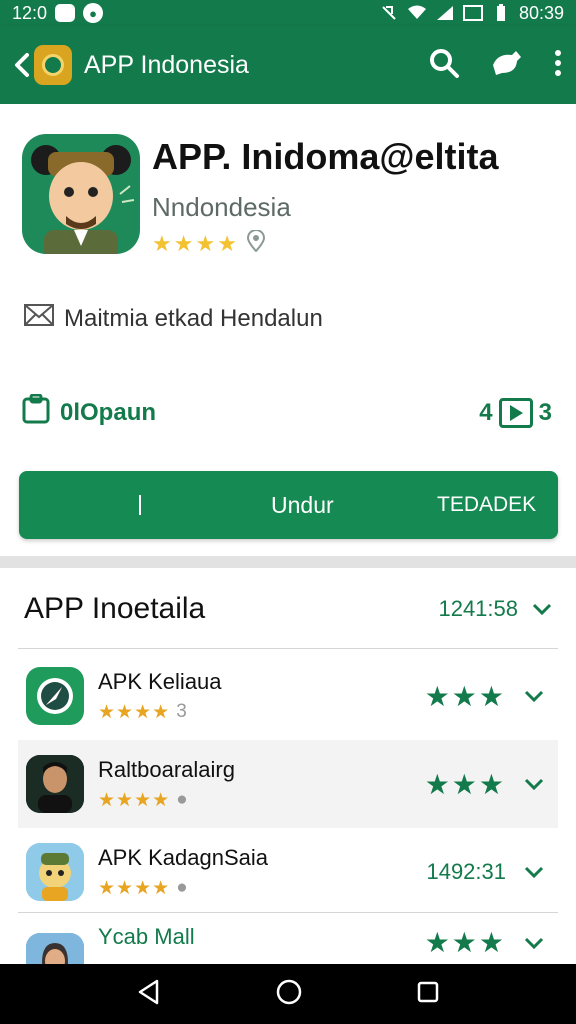 The image size is (576, 1024). I want to click on list-item: APK KadagnSaia ★ ★ ★ ★ ● 1492:31, so click(288, 872).